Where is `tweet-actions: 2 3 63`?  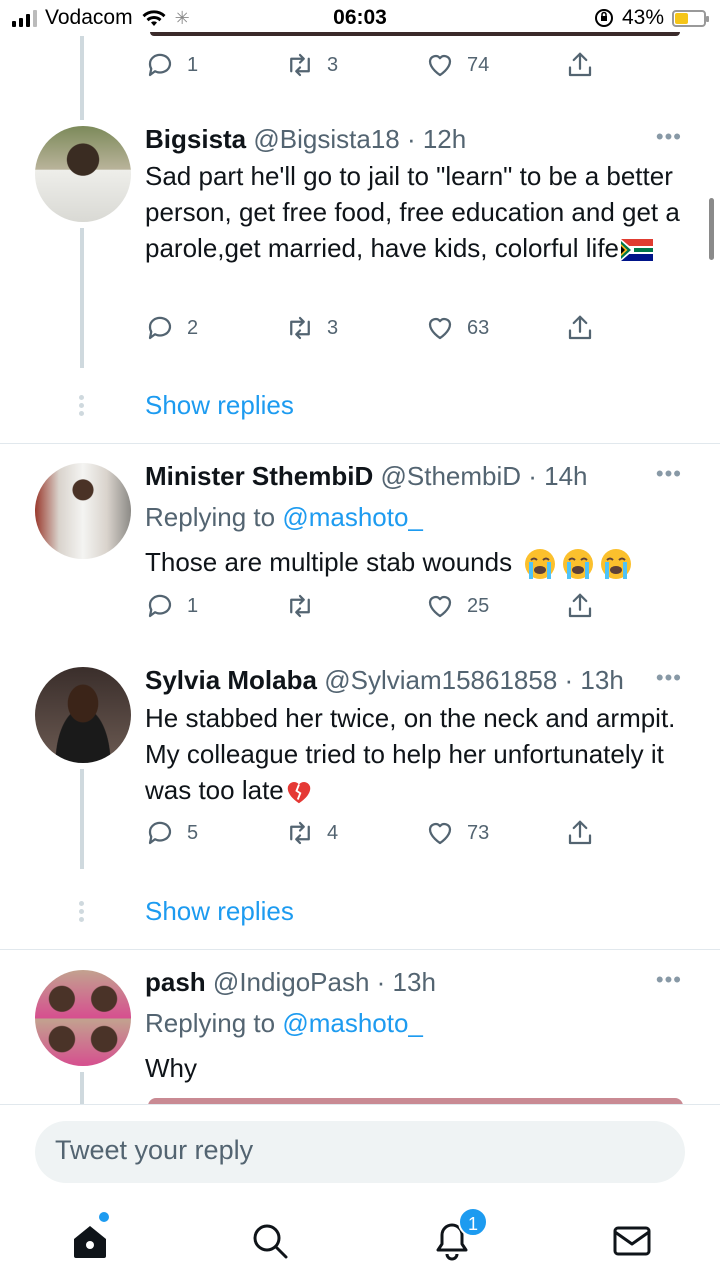
tweet-actions: 2 3 63 is located at coordinates (375, 331).